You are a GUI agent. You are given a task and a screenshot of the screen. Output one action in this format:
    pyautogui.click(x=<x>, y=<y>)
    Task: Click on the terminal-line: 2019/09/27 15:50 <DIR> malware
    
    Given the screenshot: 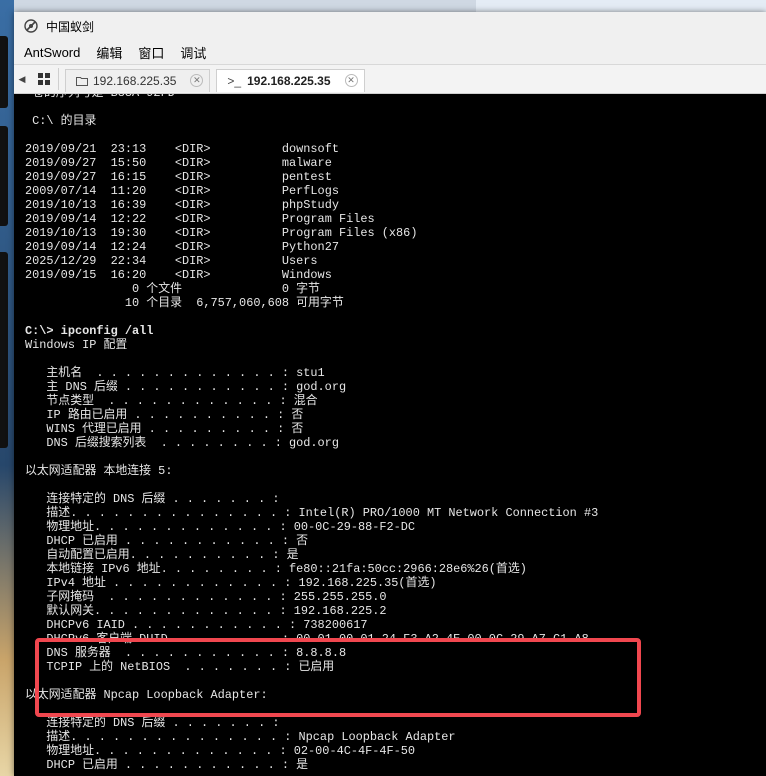 What is the action you would take?
    pyautogui.click(x=178, y=163)
    